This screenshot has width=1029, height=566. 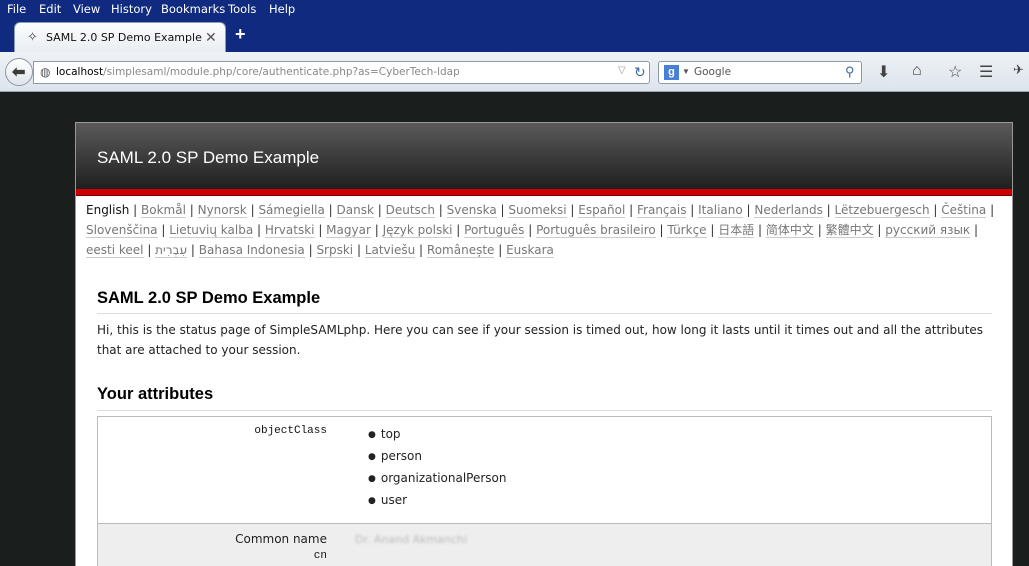 What do you see at coordinates (928, 230) in the screenshot?
I see `language-link: русский язык` at bounding box center [928, 230].